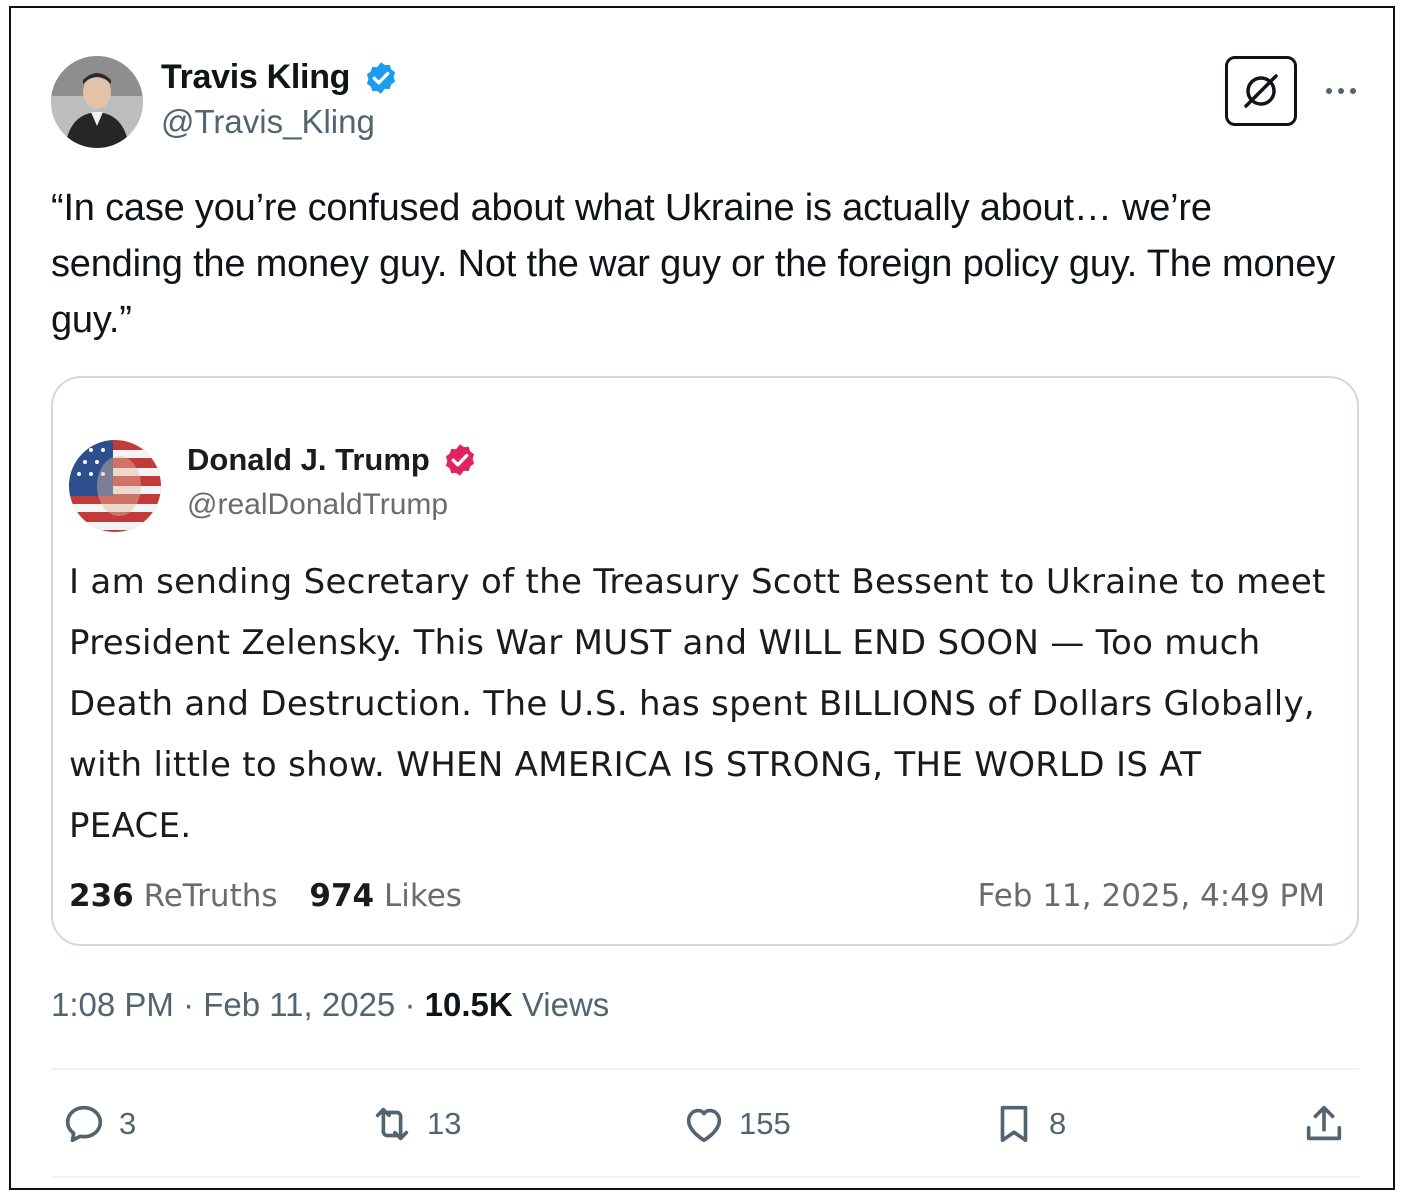 The height and width of the screenshot is (1200, 1404). What do you see at coordinates (415, 1124) in the screenshot?
I see `repost-button: 13` at bounding box center [415, 1124].